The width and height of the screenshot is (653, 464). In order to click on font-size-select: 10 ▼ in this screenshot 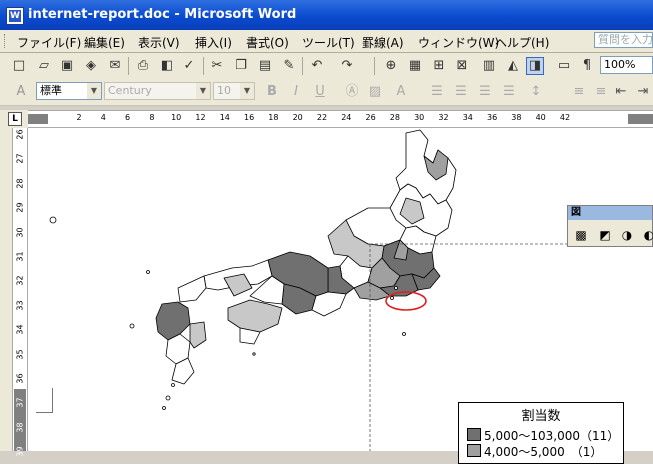, I will do `click(234, 91)`.